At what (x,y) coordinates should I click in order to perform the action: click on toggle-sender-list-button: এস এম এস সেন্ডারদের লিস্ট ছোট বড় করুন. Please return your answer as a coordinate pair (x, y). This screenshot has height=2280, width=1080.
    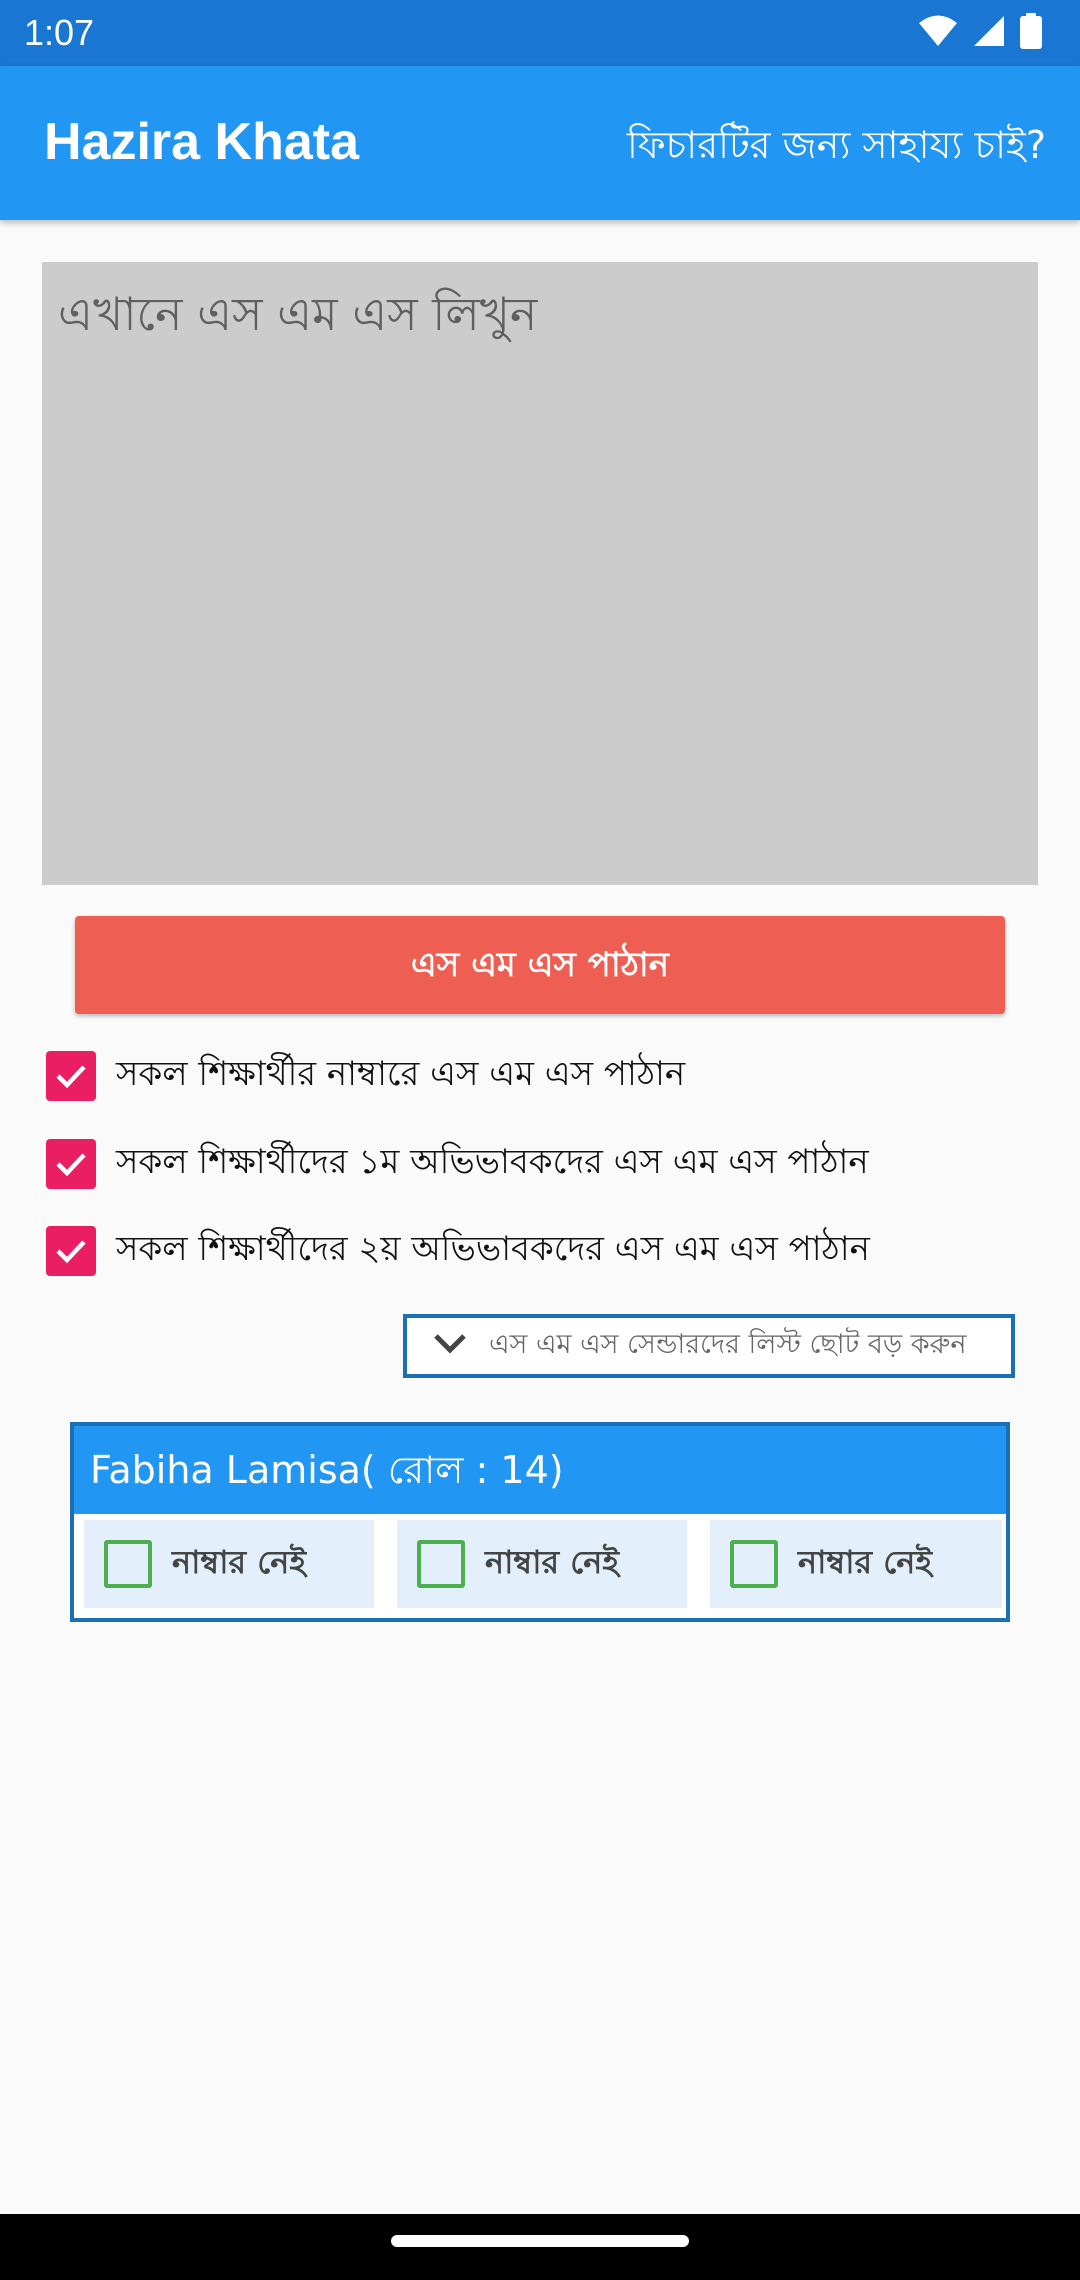
    Looking at the image, I should click on (709, 1346).